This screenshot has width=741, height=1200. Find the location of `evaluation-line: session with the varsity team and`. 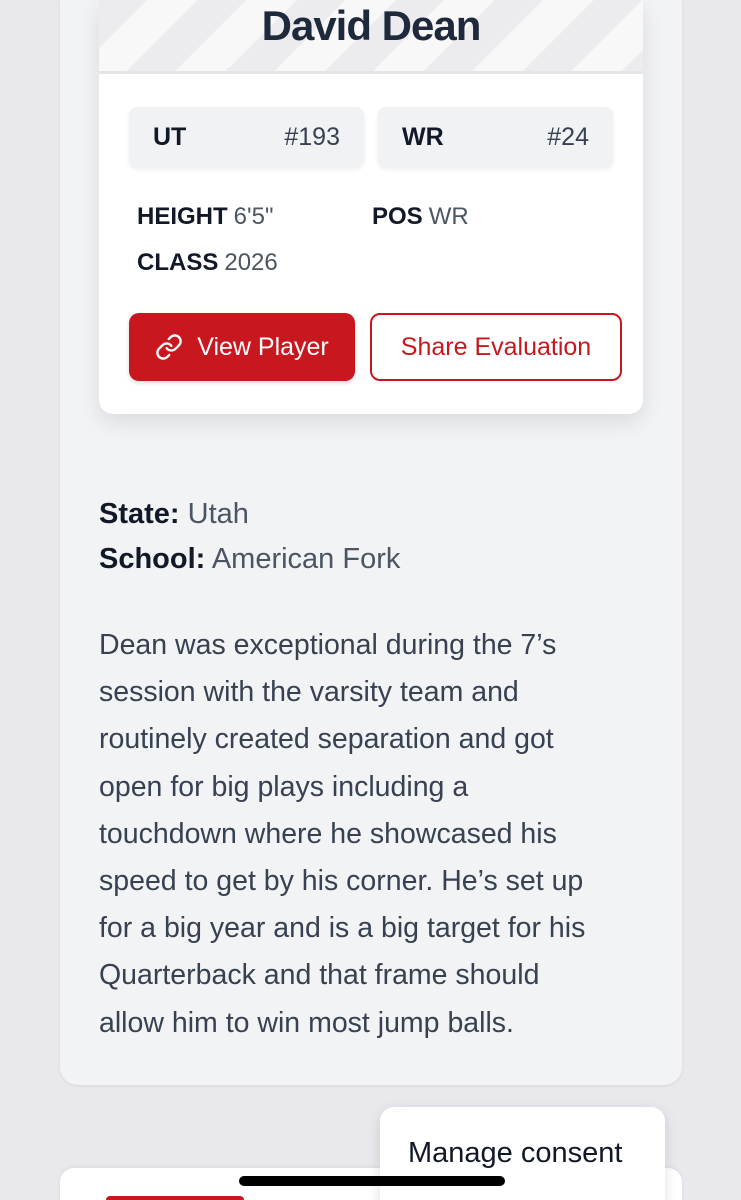

evaluation-line: session with the varsity team and is located at coordinates (309, 692).